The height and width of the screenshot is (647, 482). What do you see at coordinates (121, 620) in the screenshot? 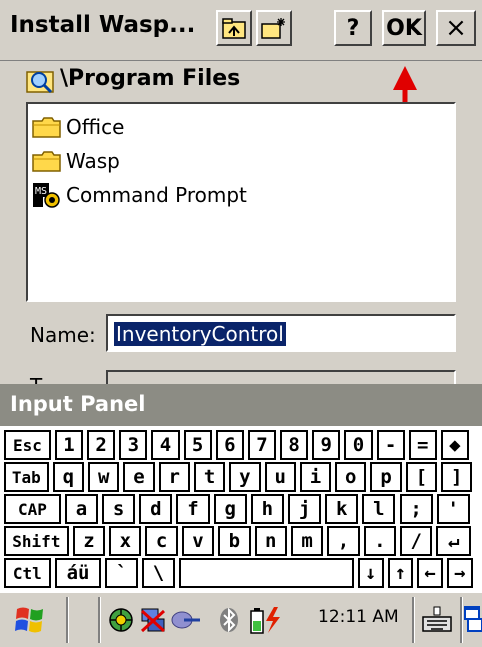
I see `network-icon` at bounding box center [121, 620].